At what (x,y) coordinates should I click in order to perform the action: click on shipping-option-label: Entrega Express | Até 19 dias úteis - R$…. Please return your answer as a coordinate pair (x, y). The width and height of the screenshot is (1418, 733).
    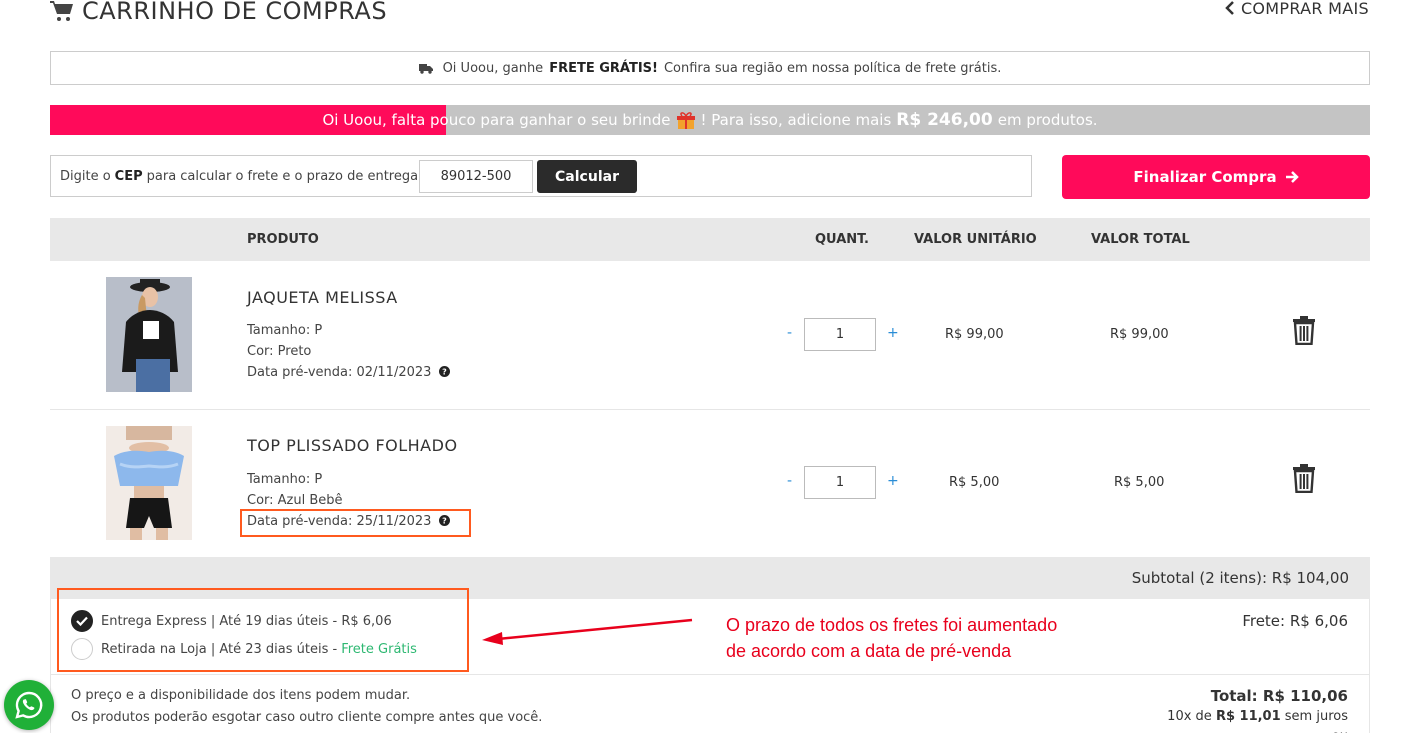
    Looking at the image, I should click on (246, 621).